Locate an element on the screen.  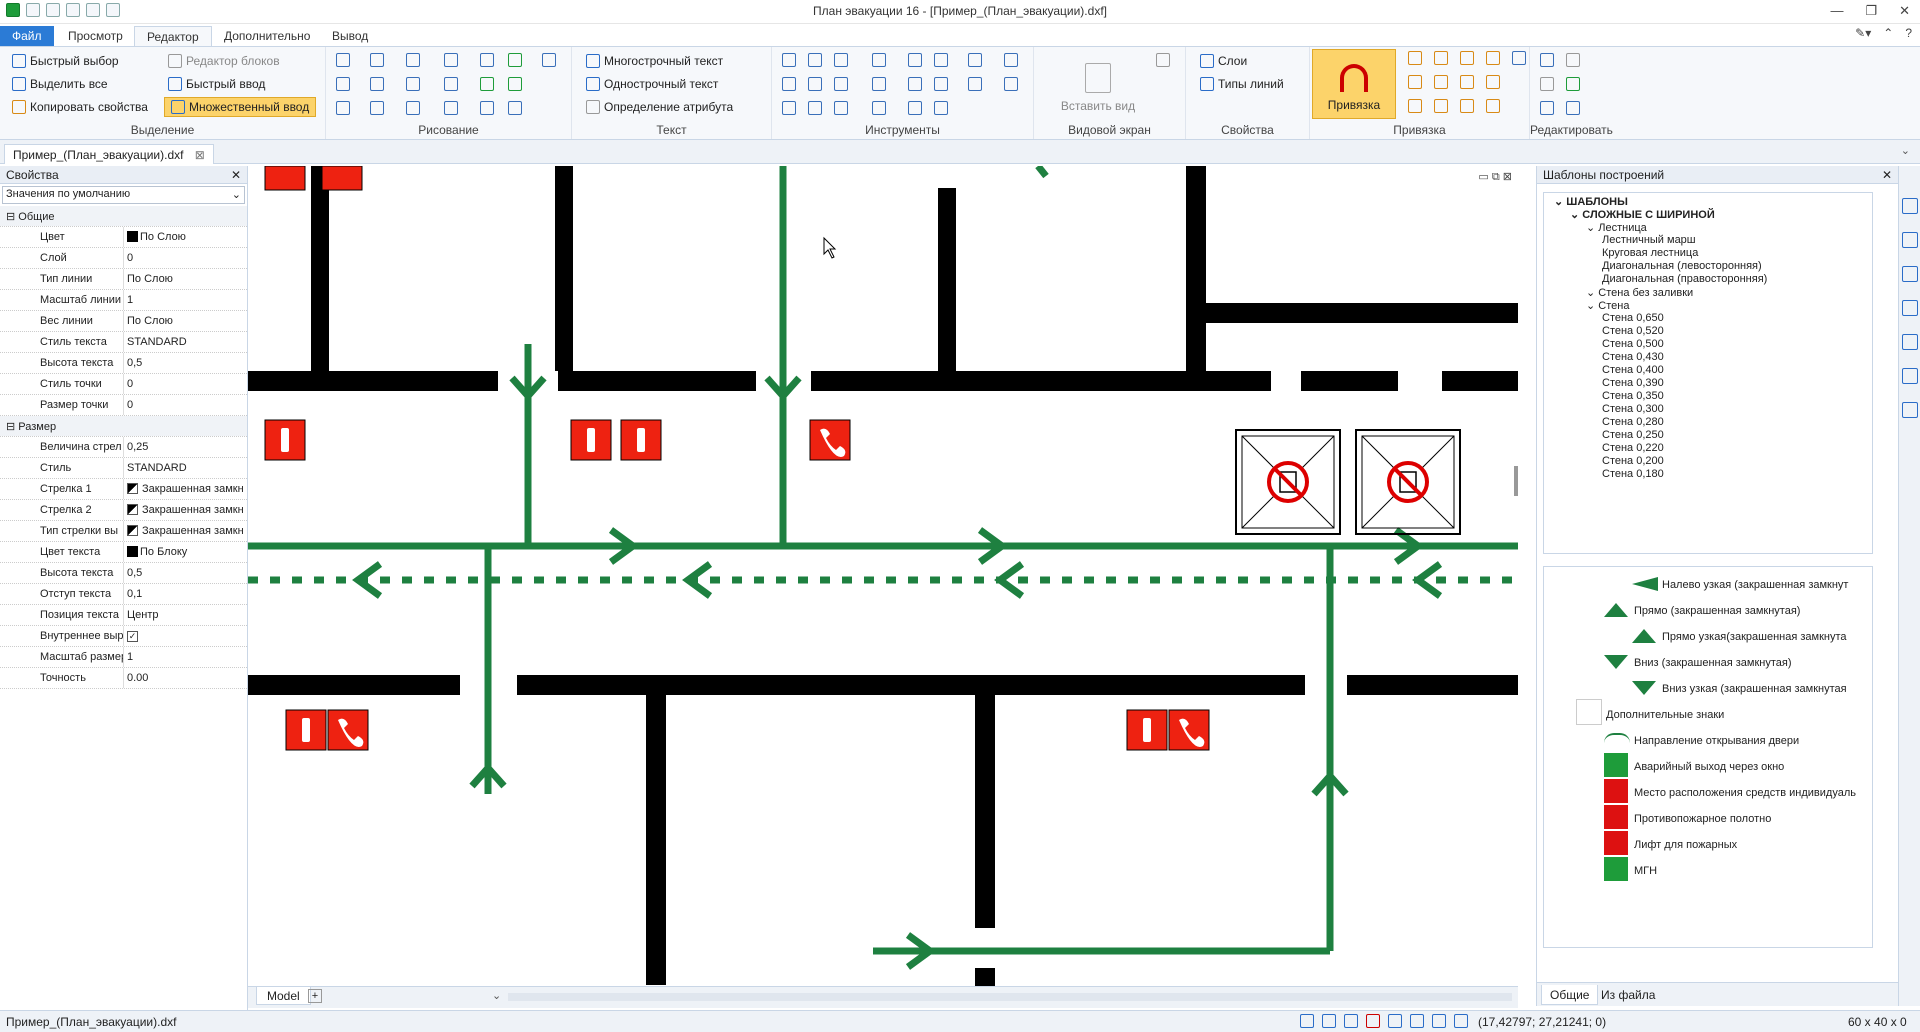
join-icon is located at coordinates (841, 84).